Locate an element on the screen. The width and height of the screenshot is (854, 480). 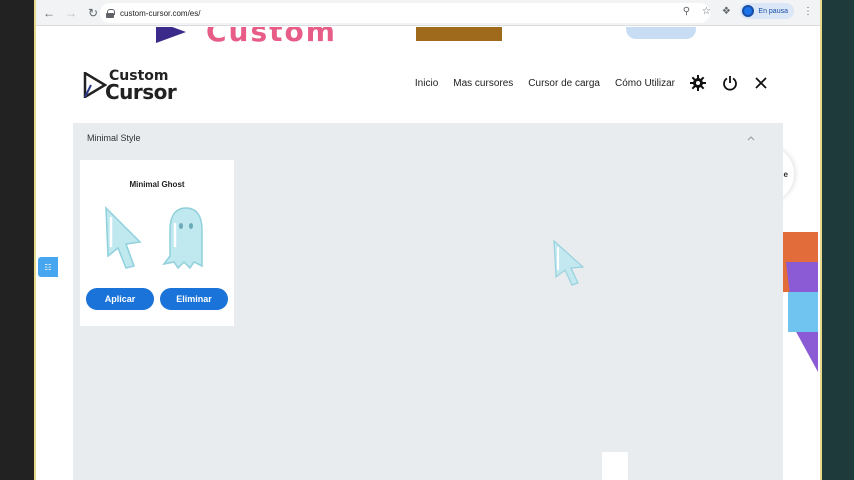
extensions-puzzle-icon: ❖ is located at coordinates (726, 11).